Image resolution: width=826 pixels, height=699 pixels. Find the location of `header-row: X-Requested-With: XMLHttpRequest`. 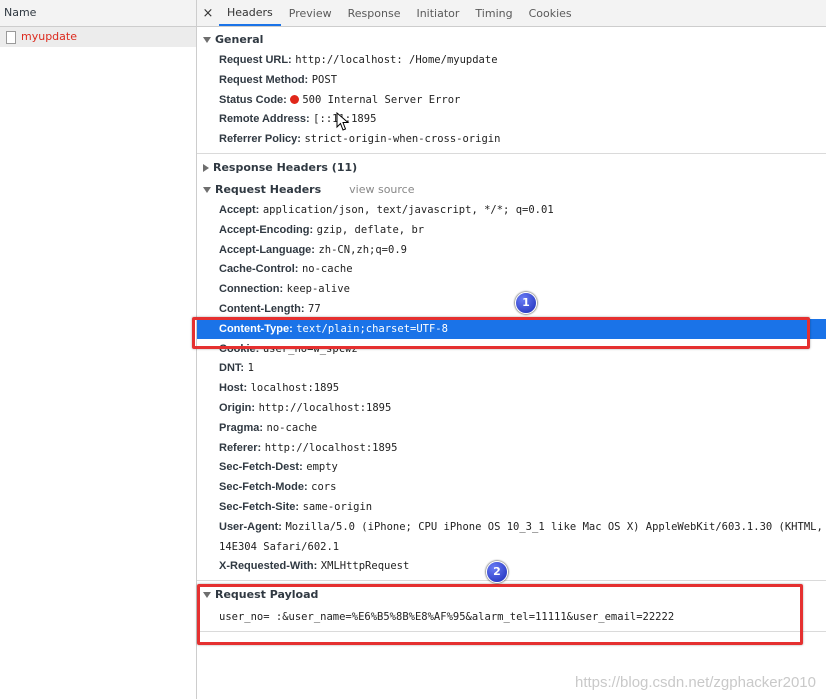

header-row: X-Requested-With: XMLHttpRequest is located at coordinates (511, 566).